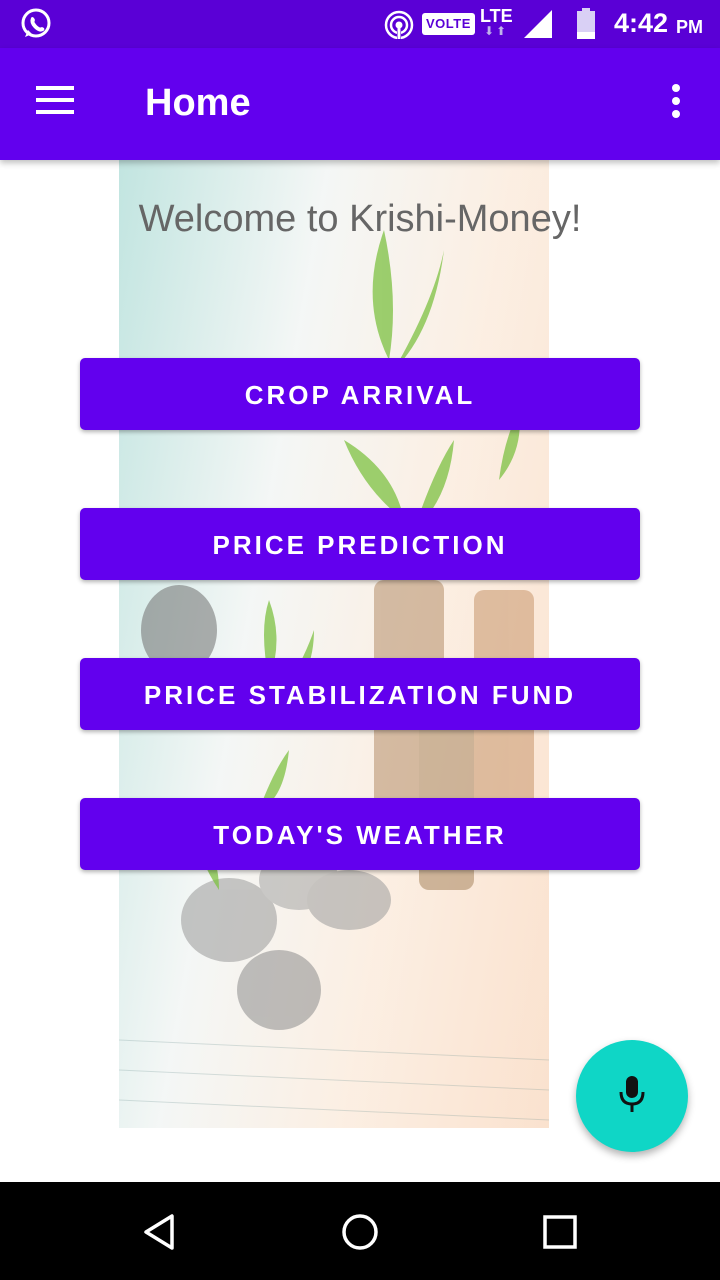 This screenshot has width=720, height=1280. Describe the element at coordinates (360, 219) in the screenshot. I see `welcome-text: Welcome to Krishi-Money!` at that location.